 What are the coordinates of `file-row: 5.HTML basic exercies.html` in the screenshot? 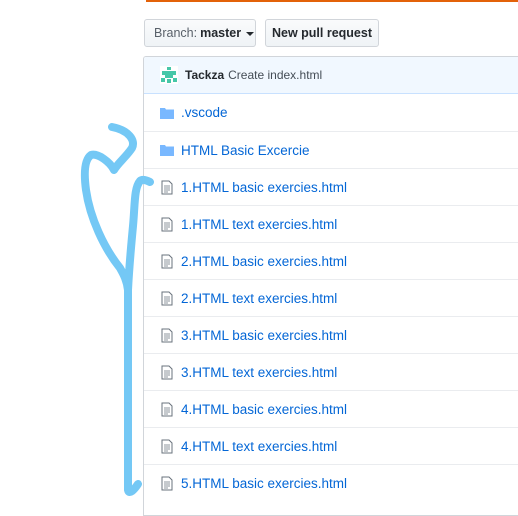 It's located at (331, 482).